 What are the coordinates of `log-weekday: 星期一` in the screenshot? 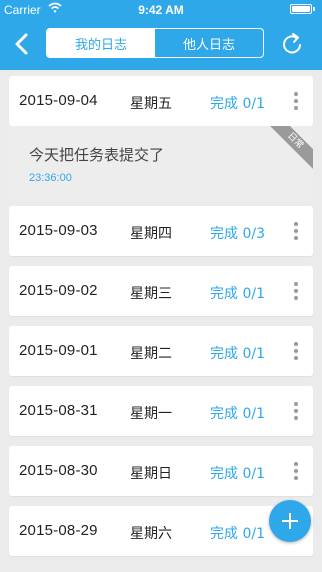 It's located at (151, 414).